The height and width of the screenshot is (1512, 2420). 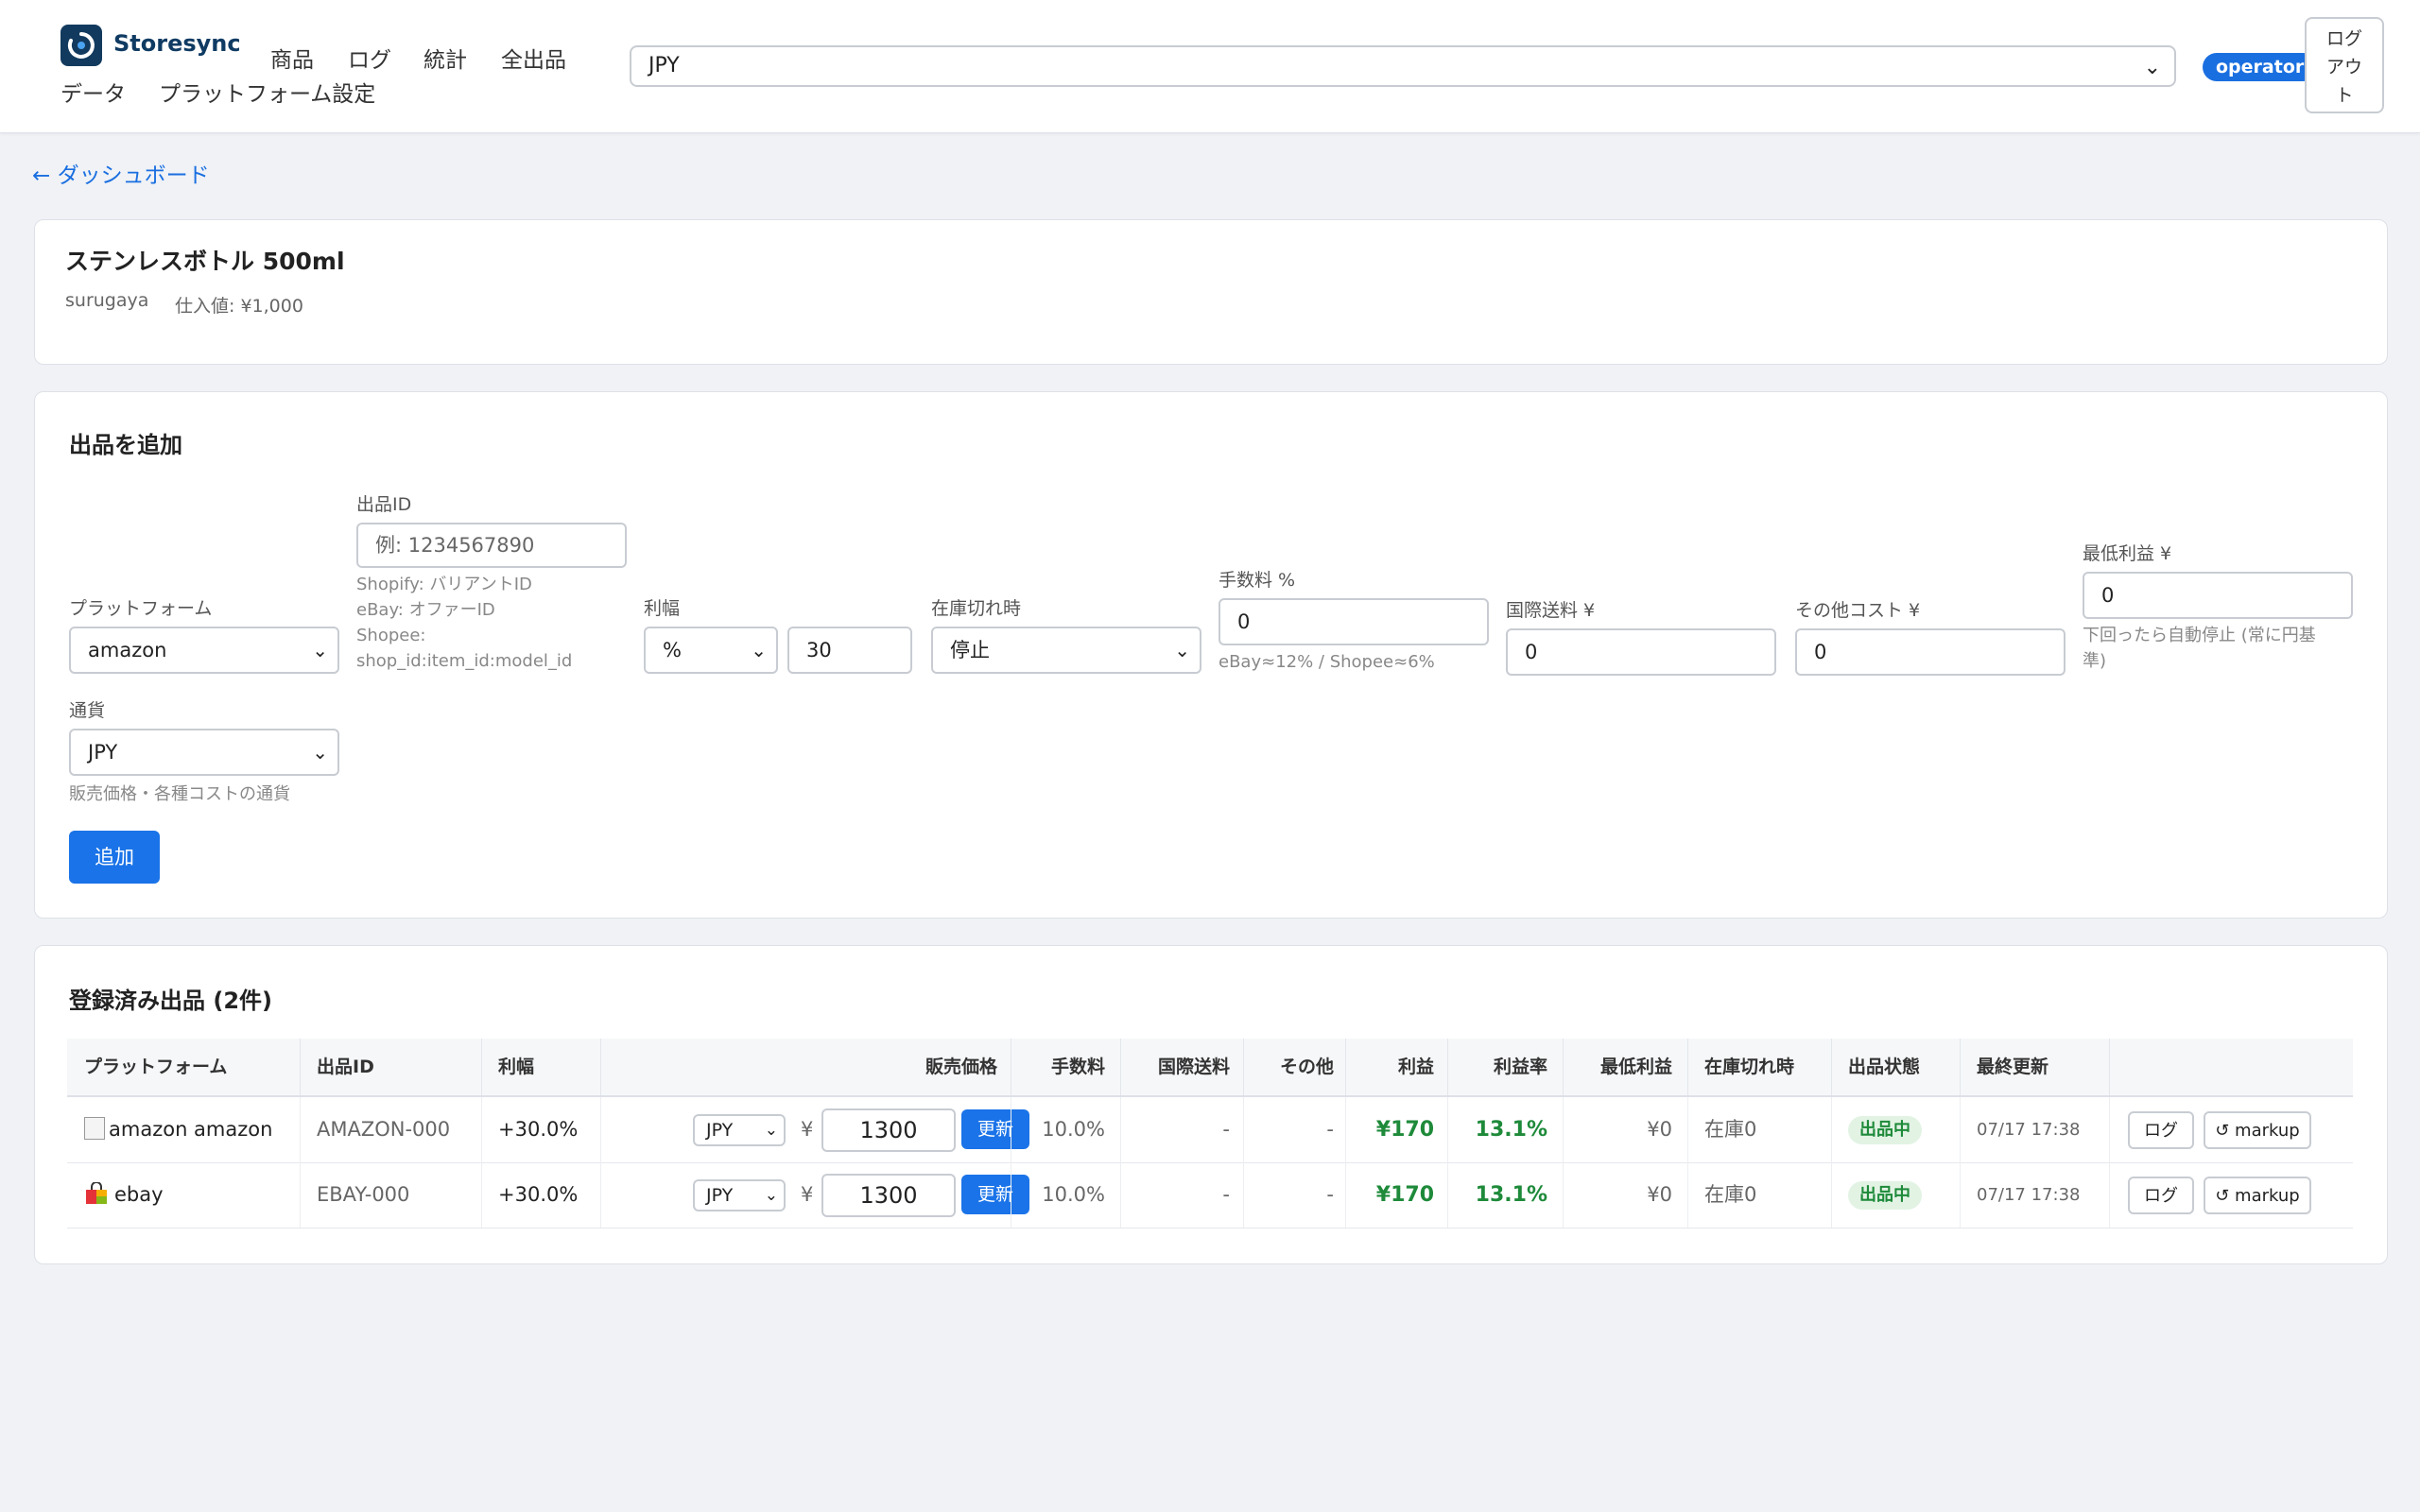 I want to click on updated-cell: 07/17 17:38, so click(x=2029, y=1195).